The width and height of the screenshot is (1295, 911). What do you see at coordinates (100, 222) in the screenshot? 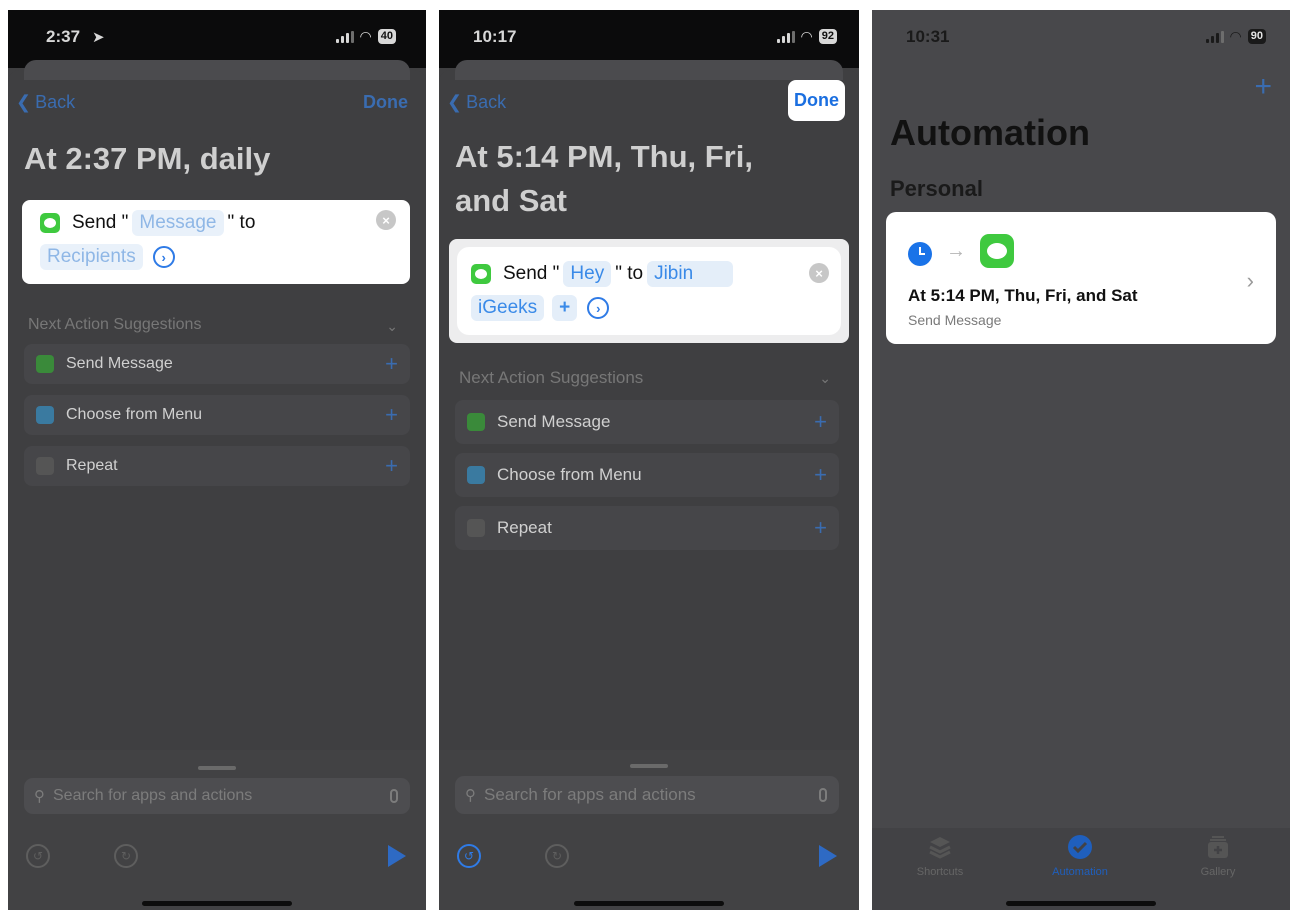
I see `send-label: Send "` at bounding box center [100, 222].